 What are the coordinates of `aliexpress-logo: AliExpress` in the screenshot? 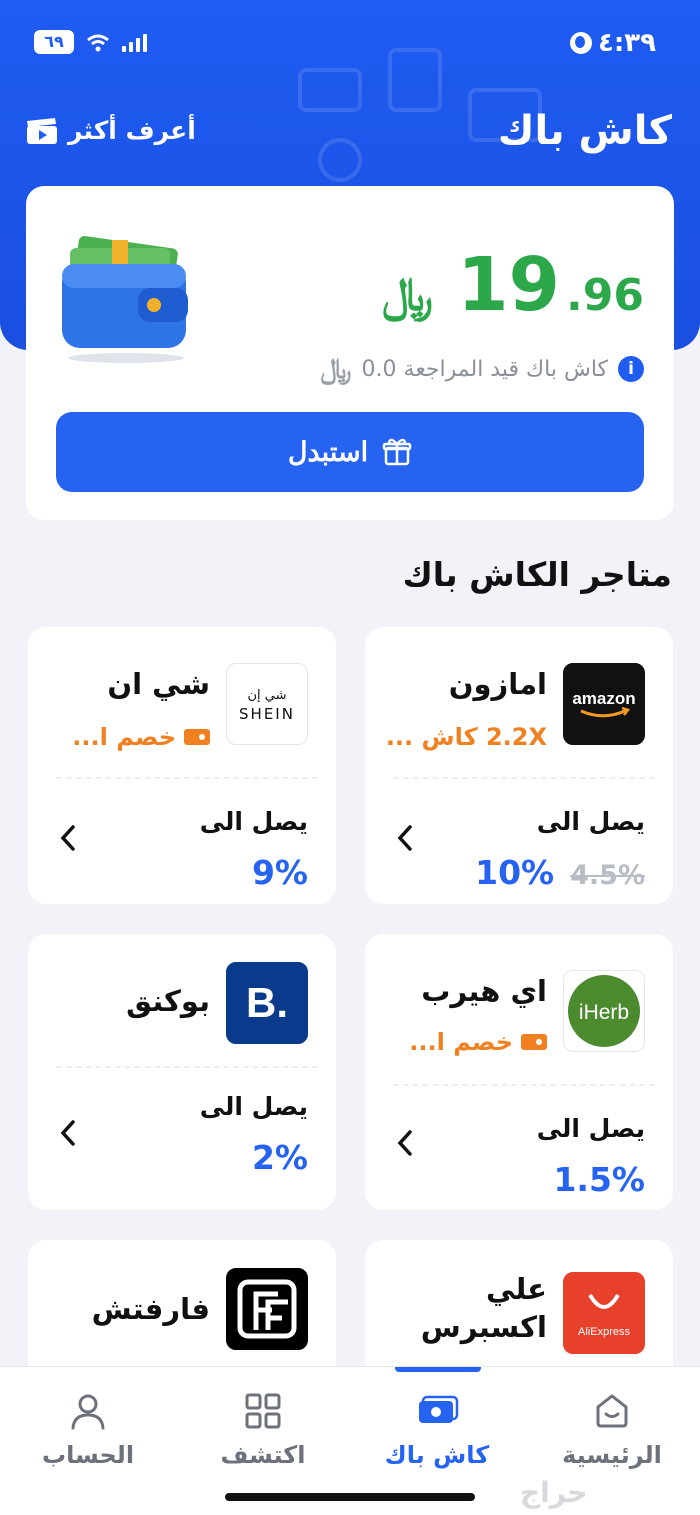 It's located at (604, 1313).